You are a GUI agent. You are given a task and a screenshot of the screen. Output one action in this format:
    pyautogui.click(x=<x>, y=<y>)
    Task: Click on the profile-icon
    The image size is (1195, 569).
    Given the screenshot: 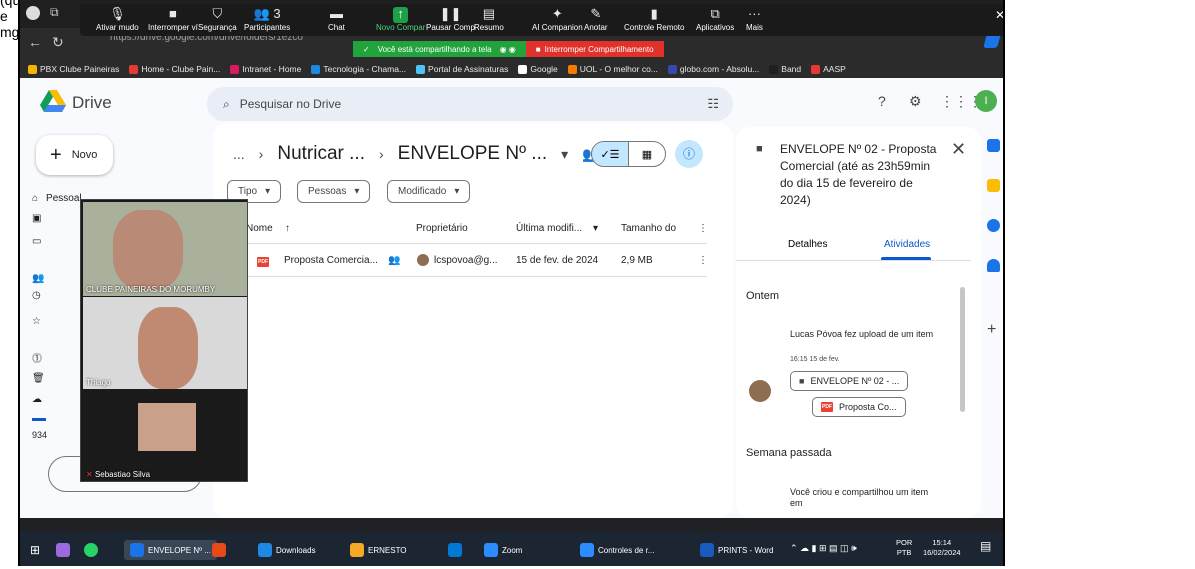 What is the action you would take?
    pyautogui.click(x=33, y=13)
    